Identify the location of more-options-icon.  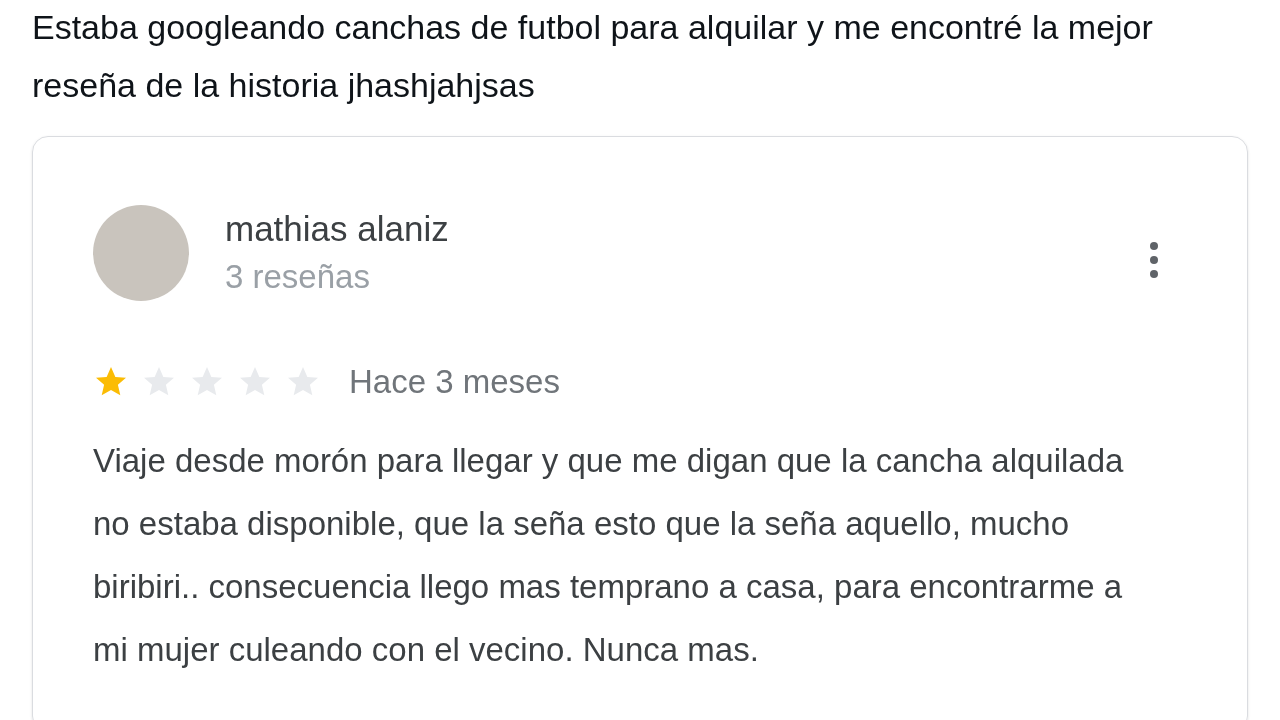
(1154, 260).